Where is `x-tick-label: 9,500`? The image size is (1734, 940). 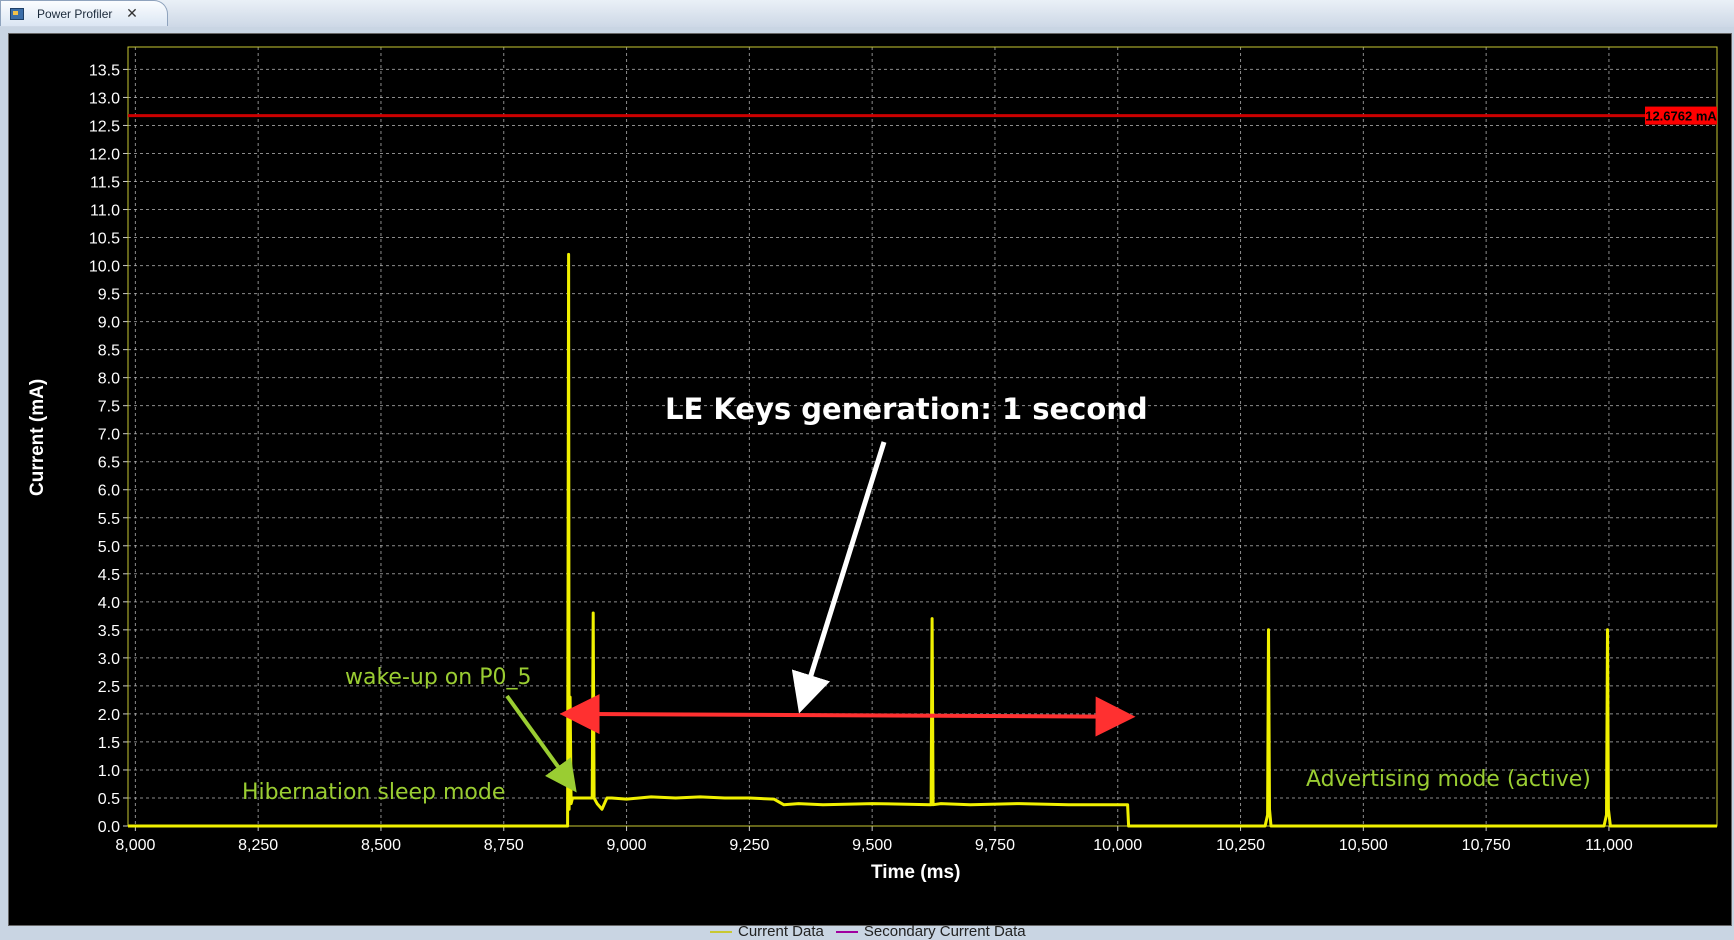
x-tick-label: 9,500 is located at coordinates (872, 845).